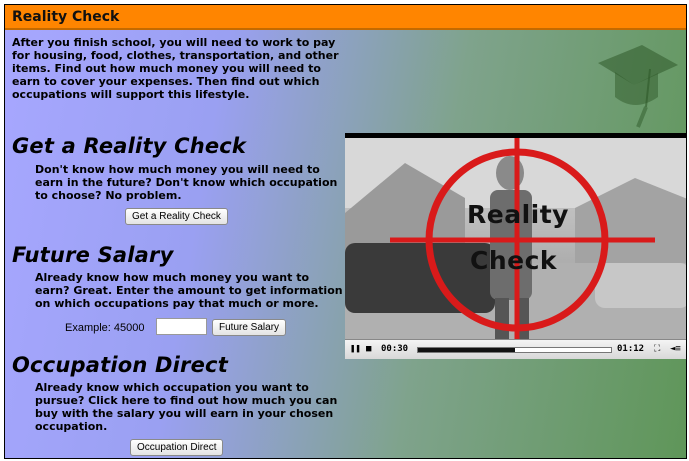 This screenshot has width=689, height=461. What do you see at coordinates (345, 17) in the screenshot?
I see `title-bar: Reality Check` at bounding box center [345, 17].